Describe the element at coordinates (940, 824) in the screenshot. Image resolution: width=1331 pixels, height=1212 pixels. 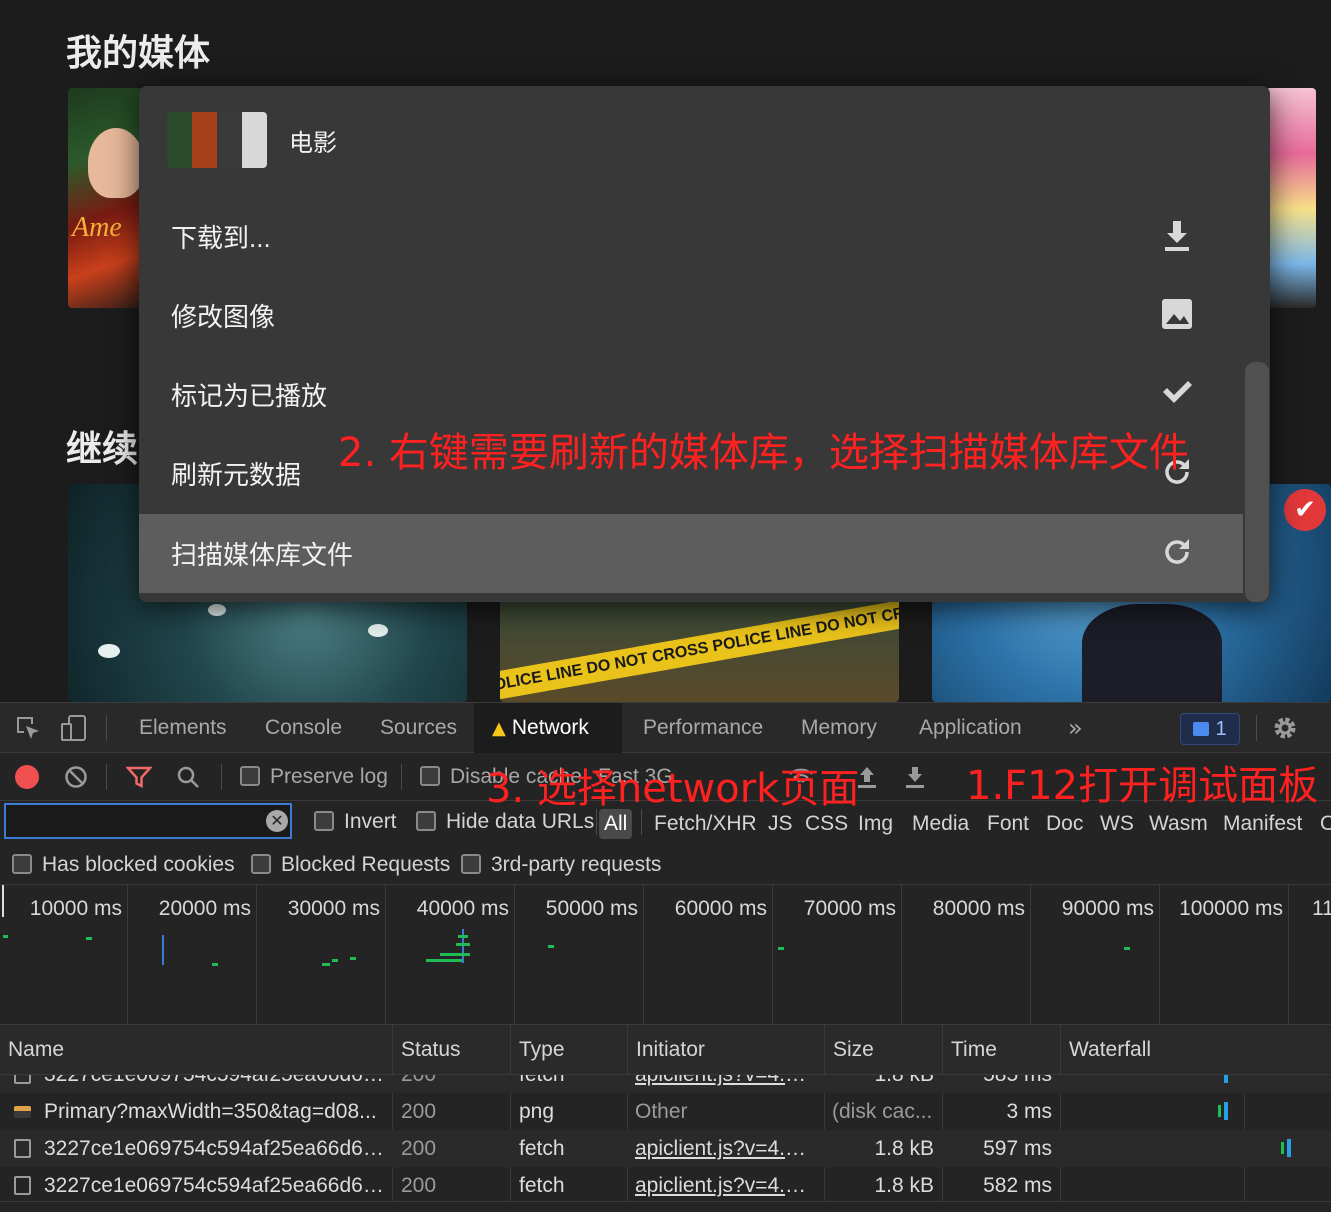
I see `type-filter-media: Media` at that location.